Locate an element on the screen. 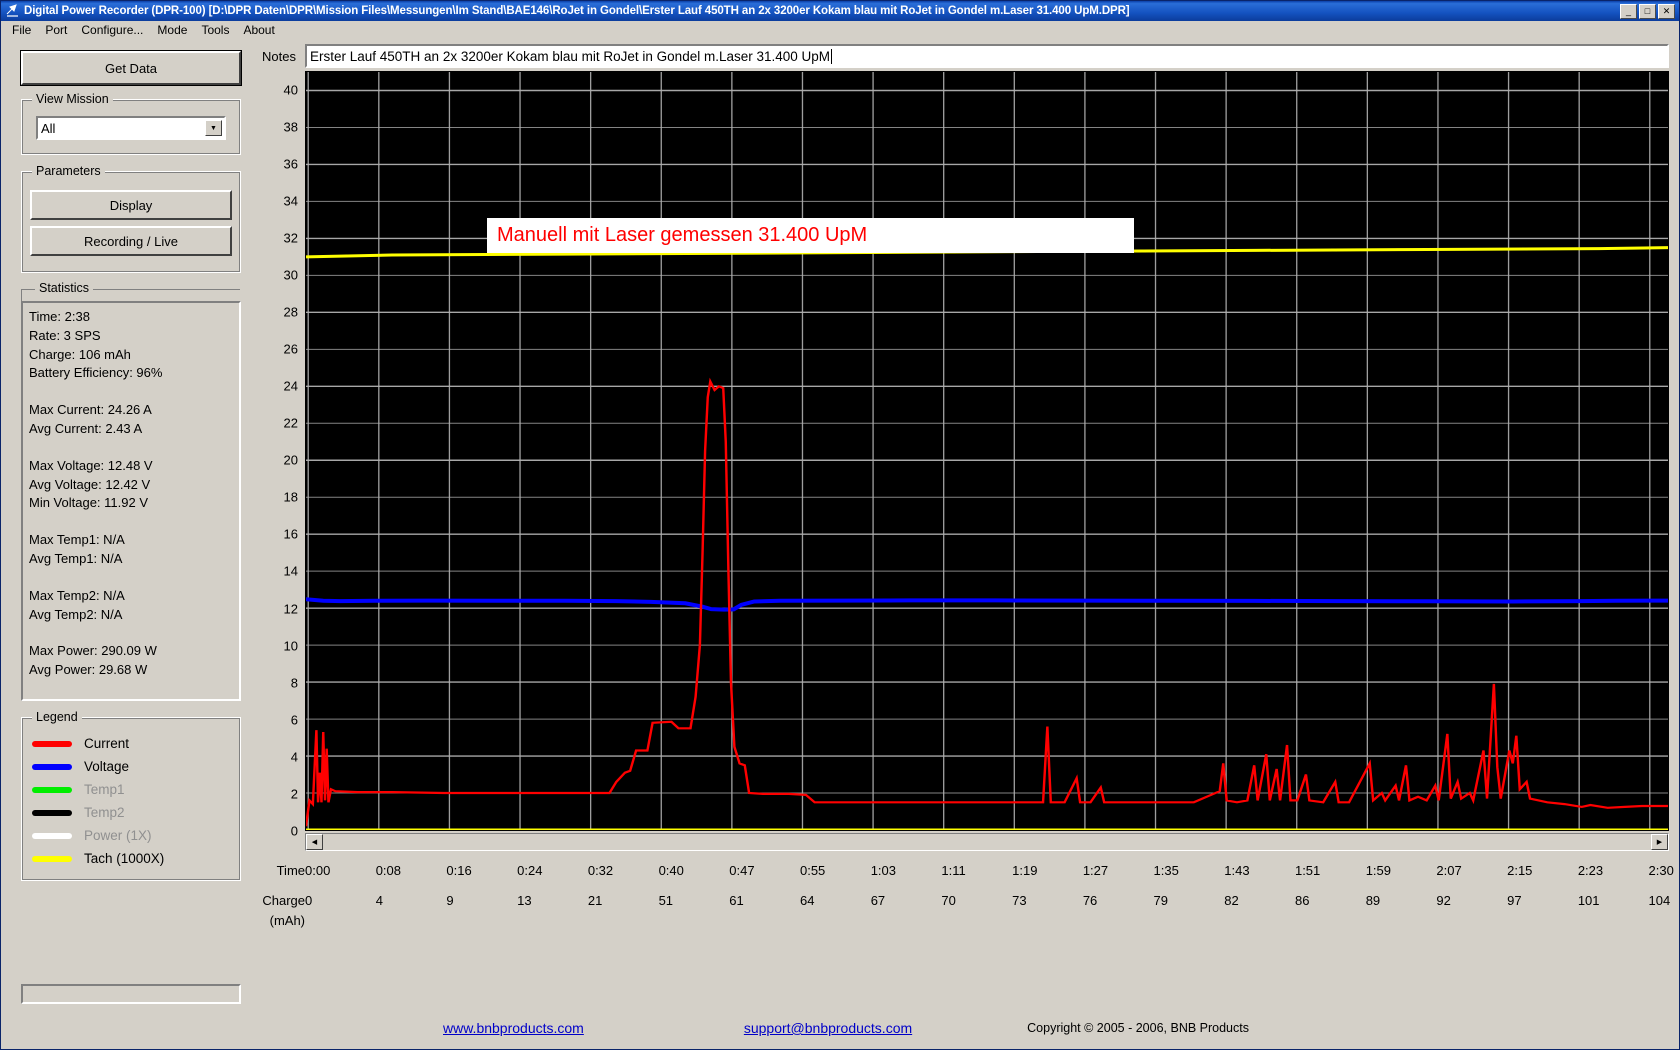 This screenshot has width=1680, height=1050. y-tick-36: 36 is located at coordinates (290, 164).